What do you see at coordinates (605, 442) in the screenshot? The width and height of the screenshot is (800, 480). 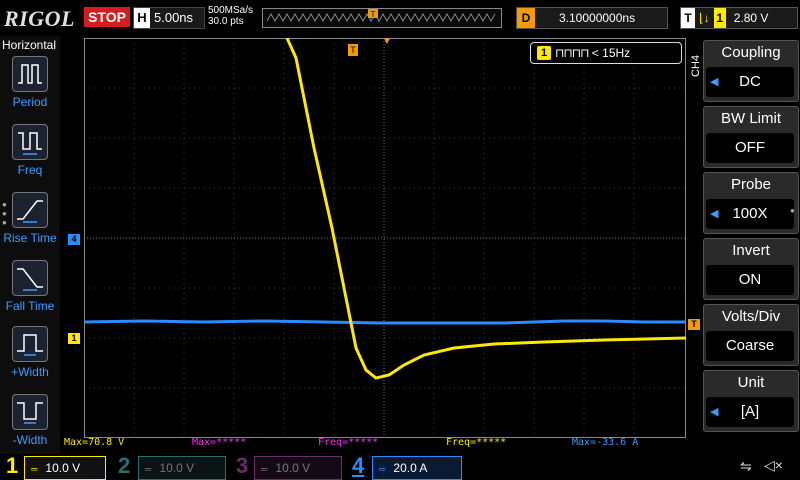 I see `measurement-ch4-max: Max=-33.6 A` at bounding box center [605, 442].